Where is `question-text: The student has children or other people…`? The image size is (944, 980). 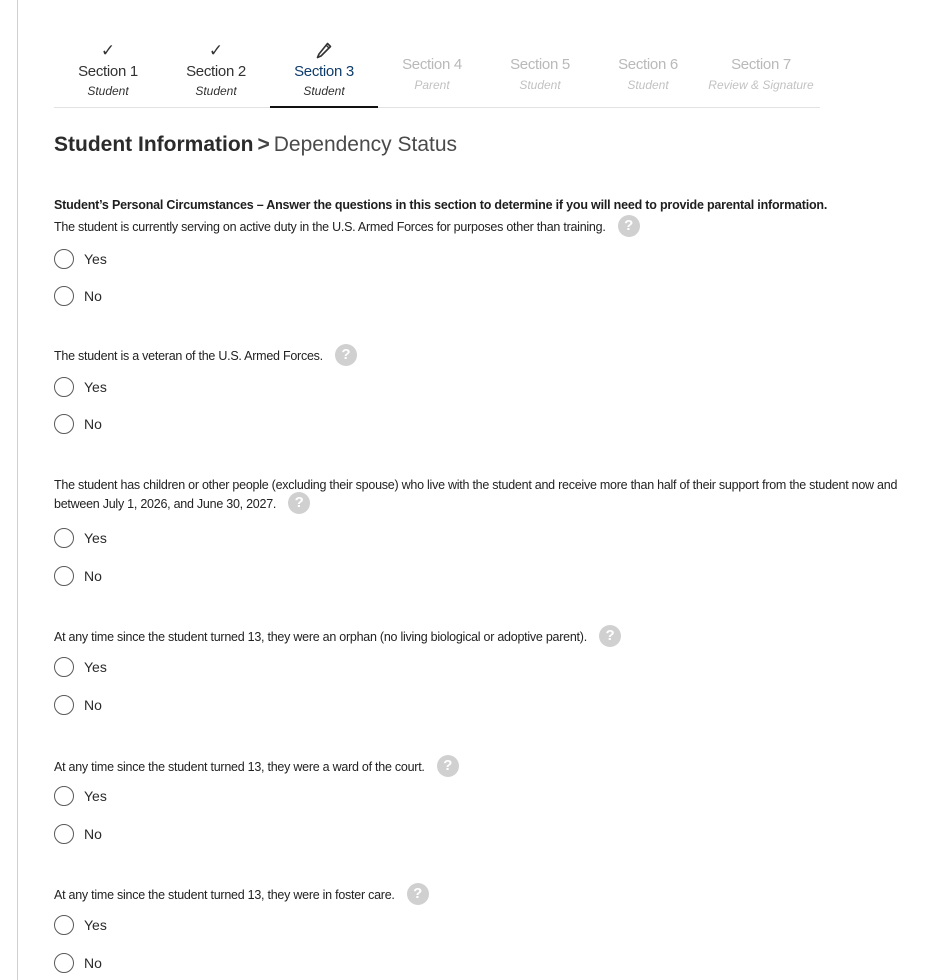
question-text: The student has children or other people… is located at coordinates (479, 495).